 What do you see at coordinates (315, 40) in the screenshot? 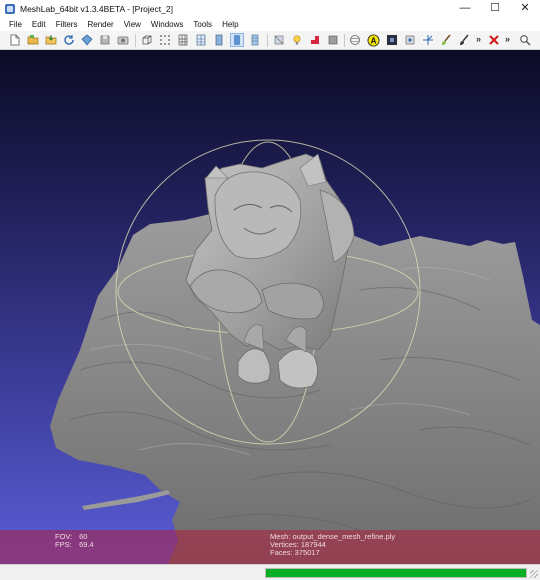
I see `vertex-colors-icon` at bounding box center [315, 40].